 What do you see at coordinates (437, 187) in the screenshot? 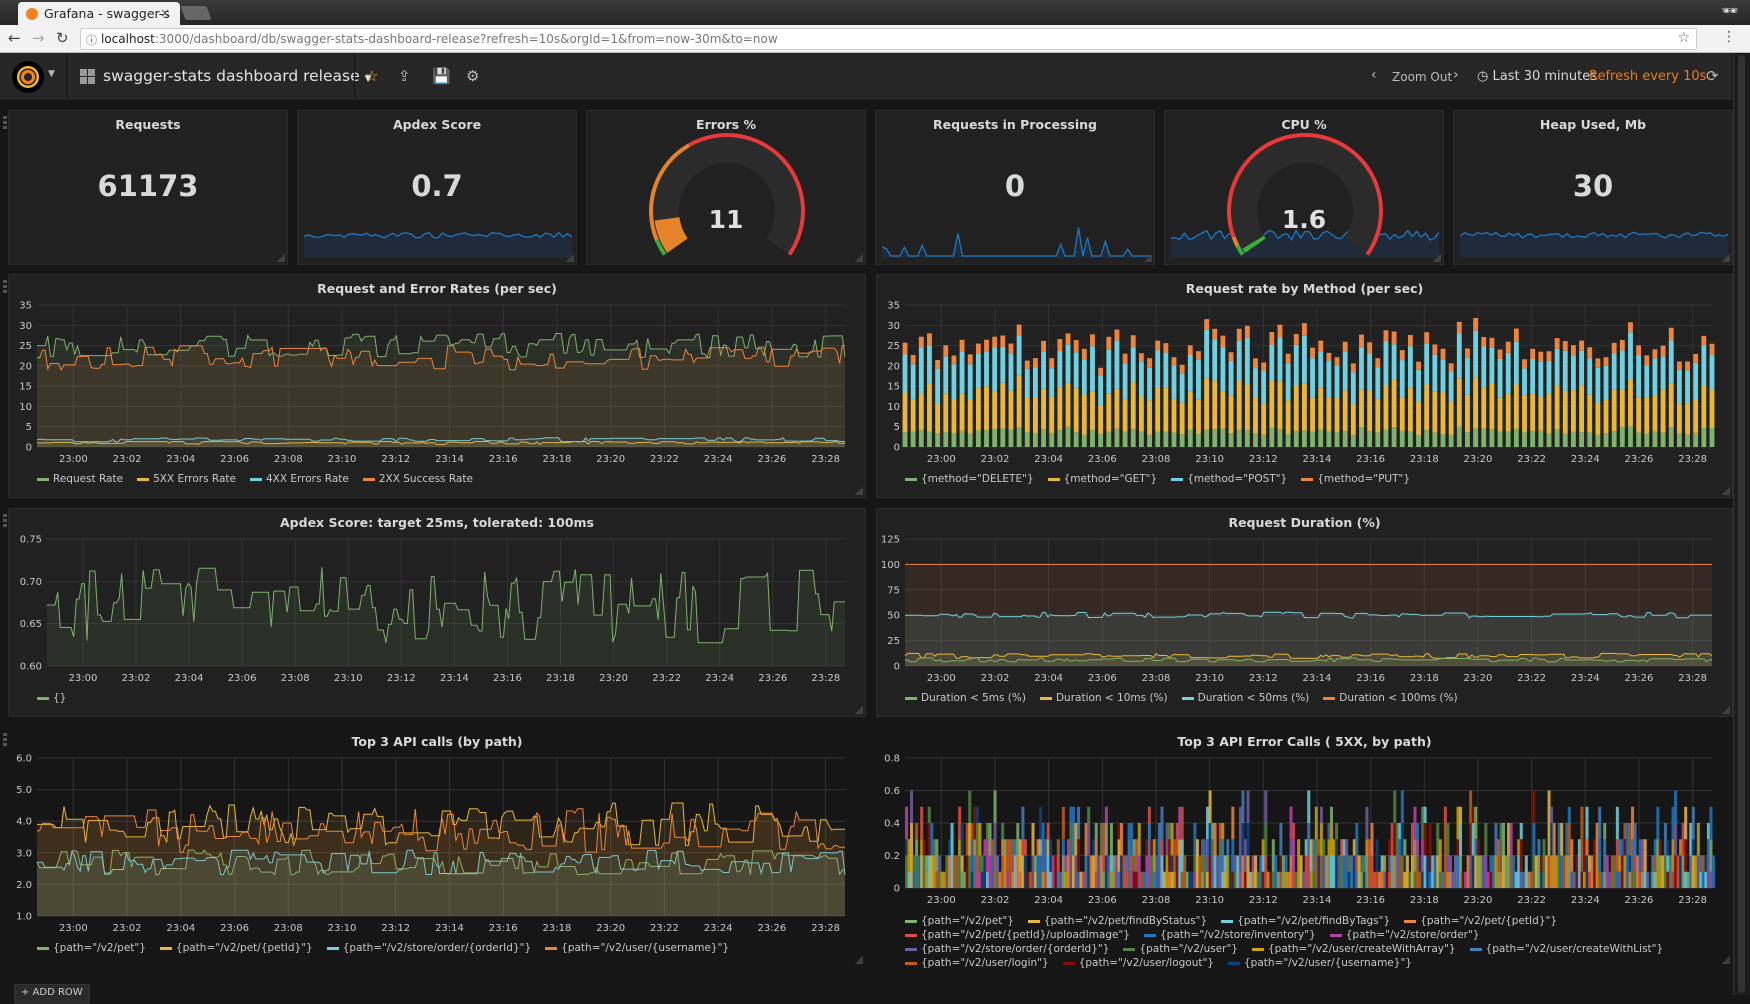
I see `stat-panel: Apdex Score 0.7` at bounding box center [437, 187].